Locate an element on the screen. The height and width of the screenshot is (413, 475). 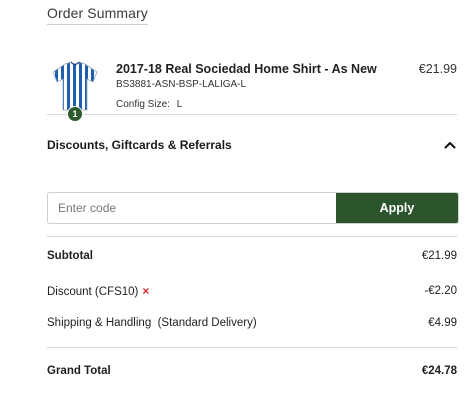
chevron-up-icon is located at coordinates (450, 145).